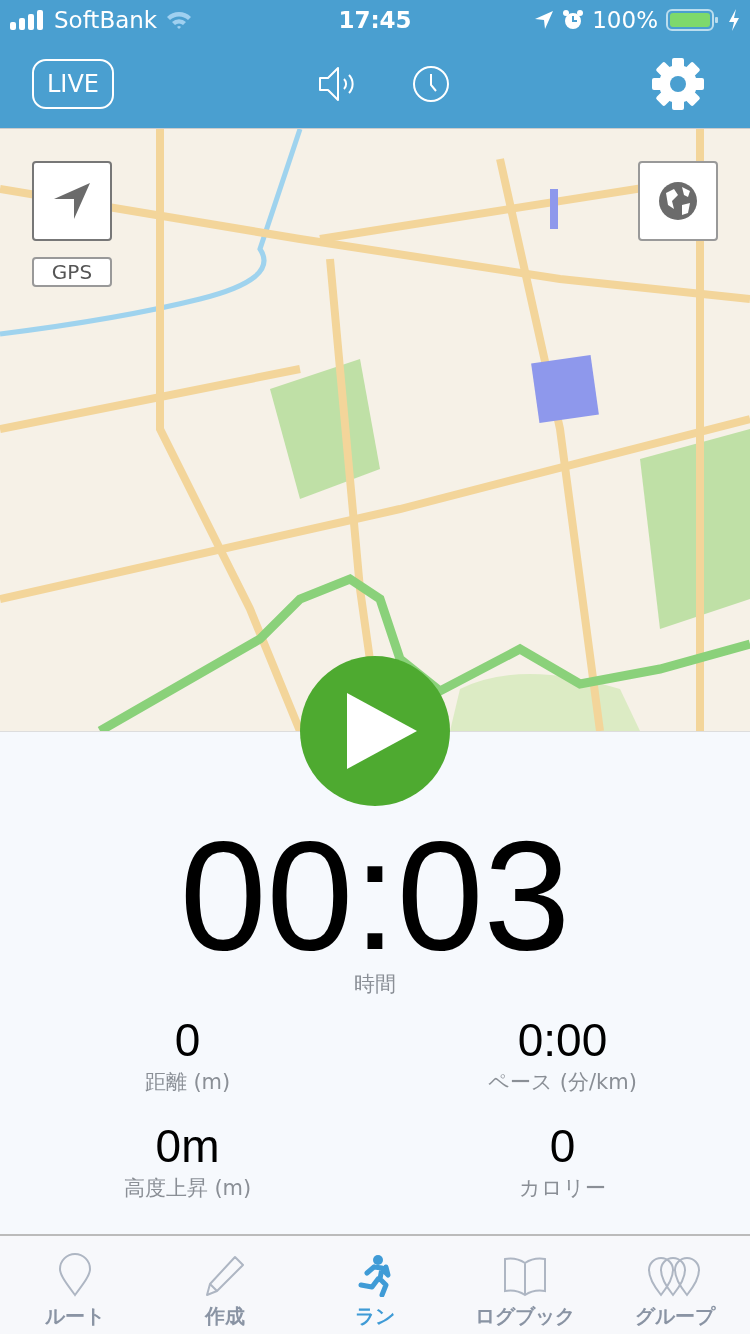 The height and width of the screenshot is (1334, 750). I want to click on battery-percent: 100%, so click(625, 20).